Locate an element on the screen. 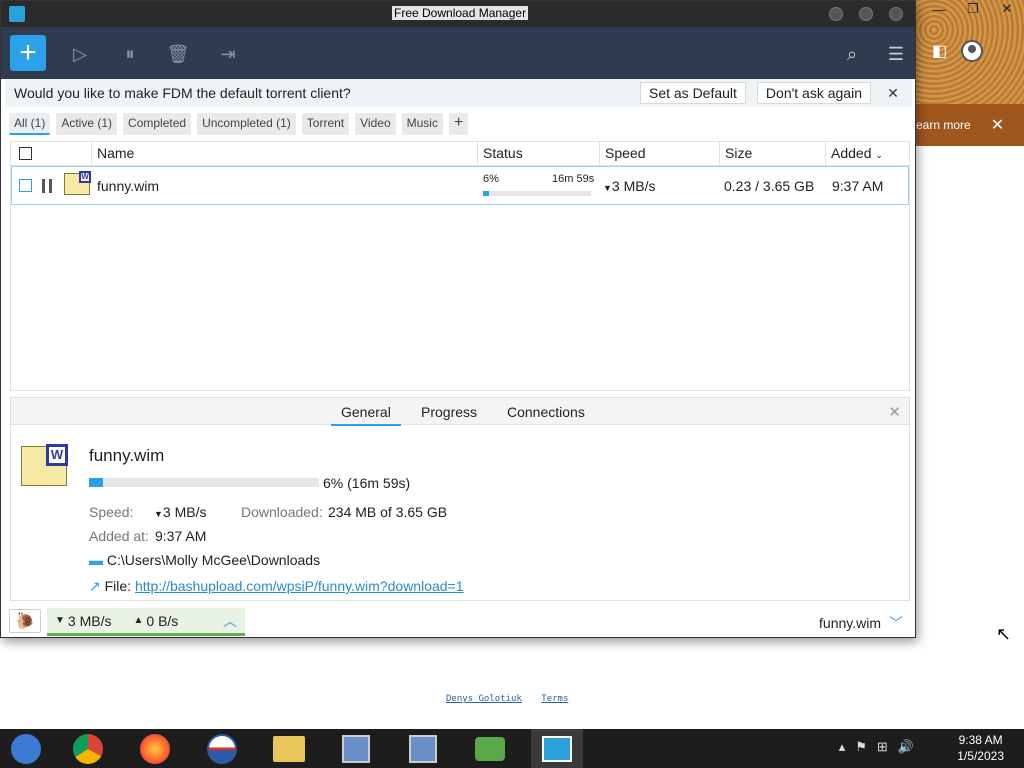 The width and height of the screenshot is (1024, 768). taskbar-network is located at coordinates (490, 748).